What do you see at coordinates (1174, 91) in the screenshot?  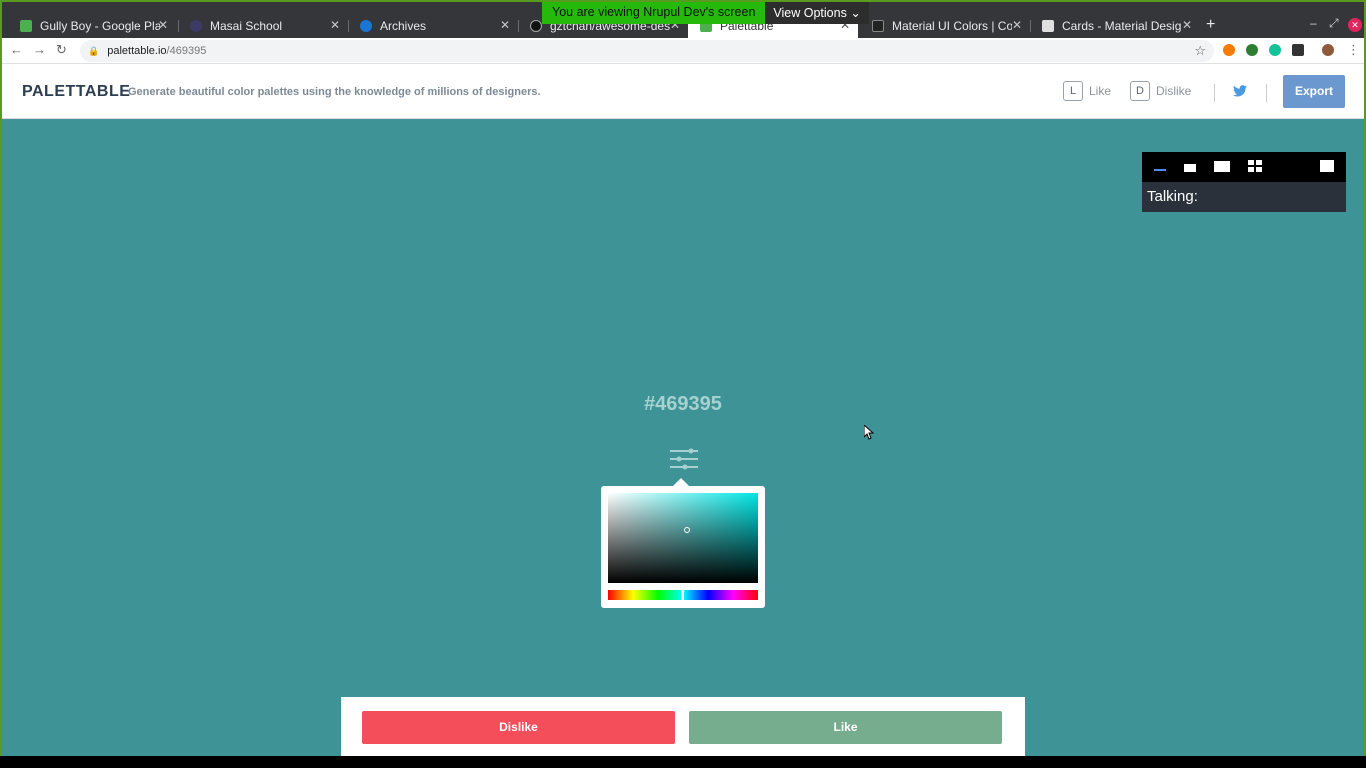 I see `dislike-label: Dislike` at bounding box center [1174, 91].